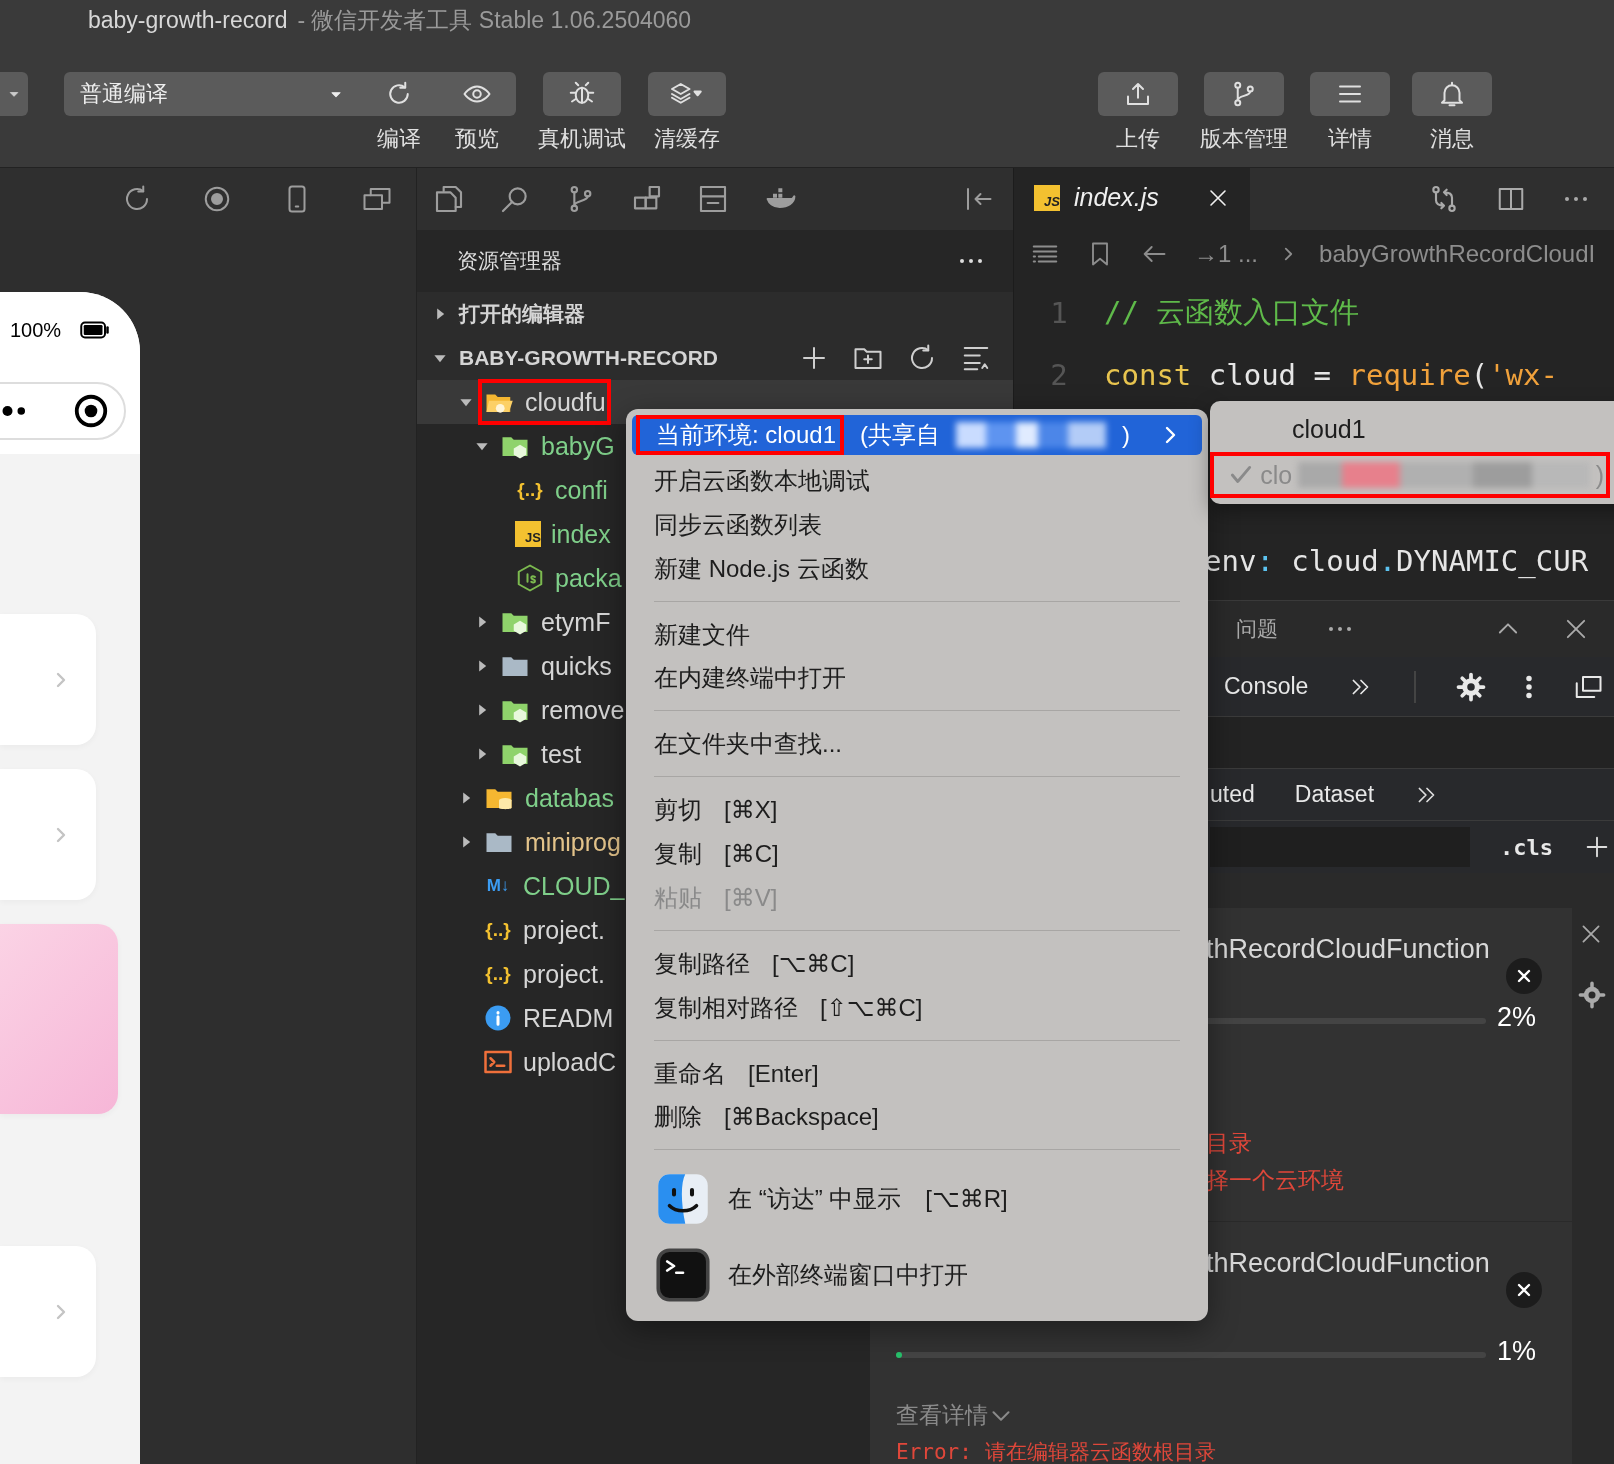  Describe the element at coordinates (1526, 847) in the screenshot. I see `cls-toggle: .cls` at that location.